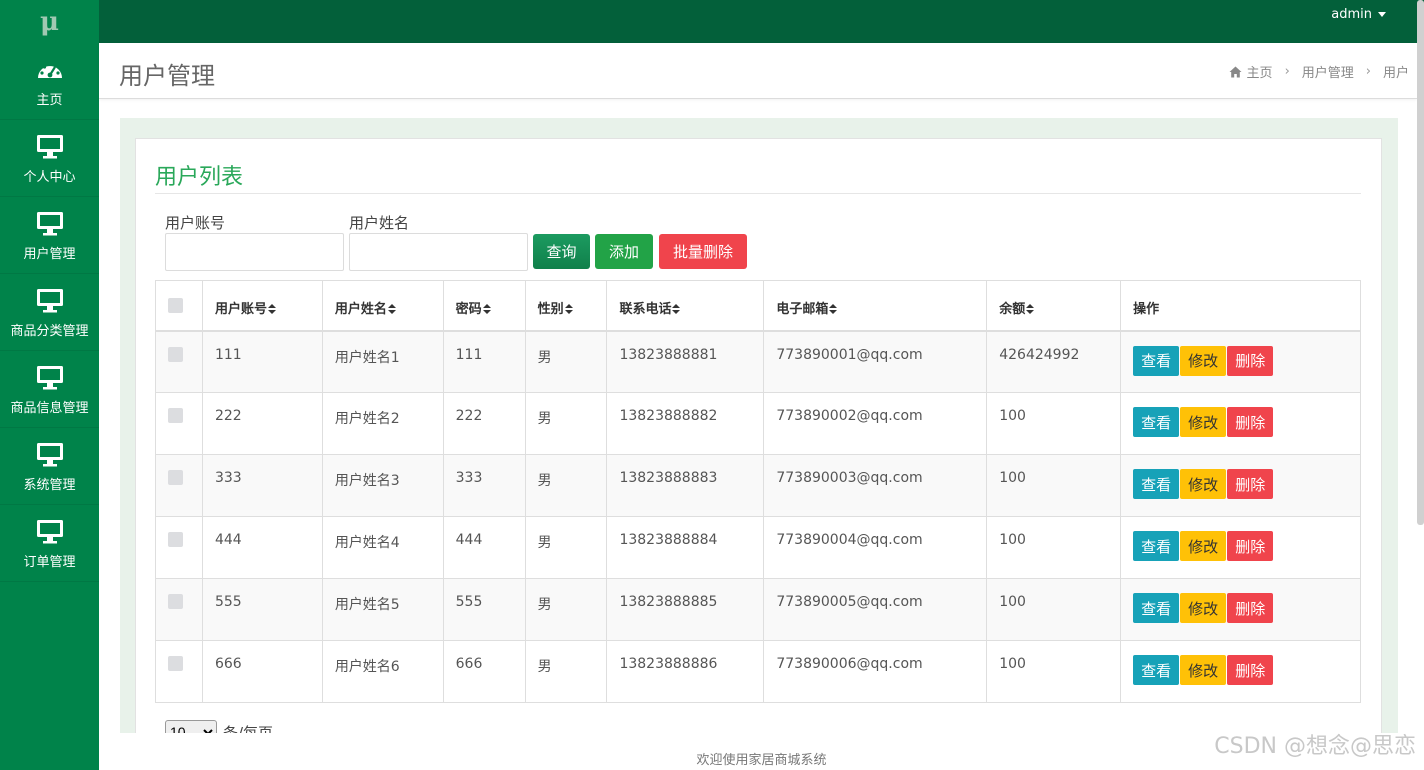  Describe the element at coordinates (1395, 73) in the screenshot. I see `breadcrumb-user: 用户` at that location.